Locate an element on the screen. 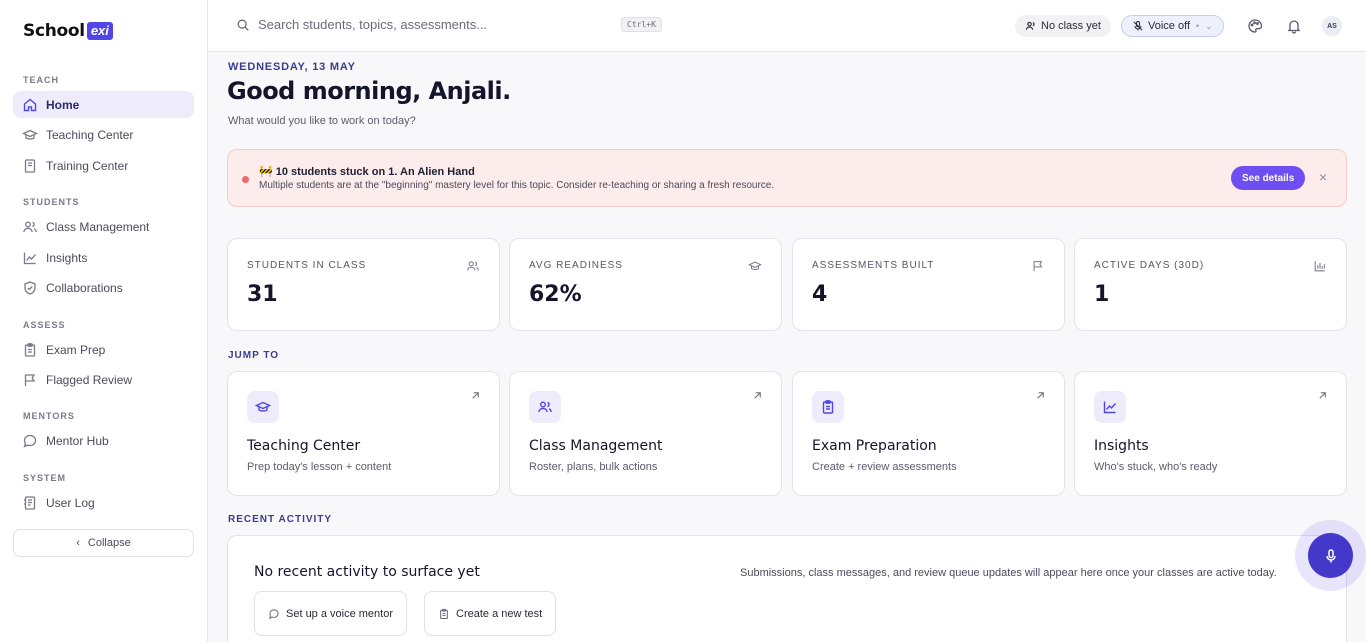 Image resolution: width=1366 pixels, height=642 pixels. nav-section-assess: ASSESS is located at coordinates (44, 325).